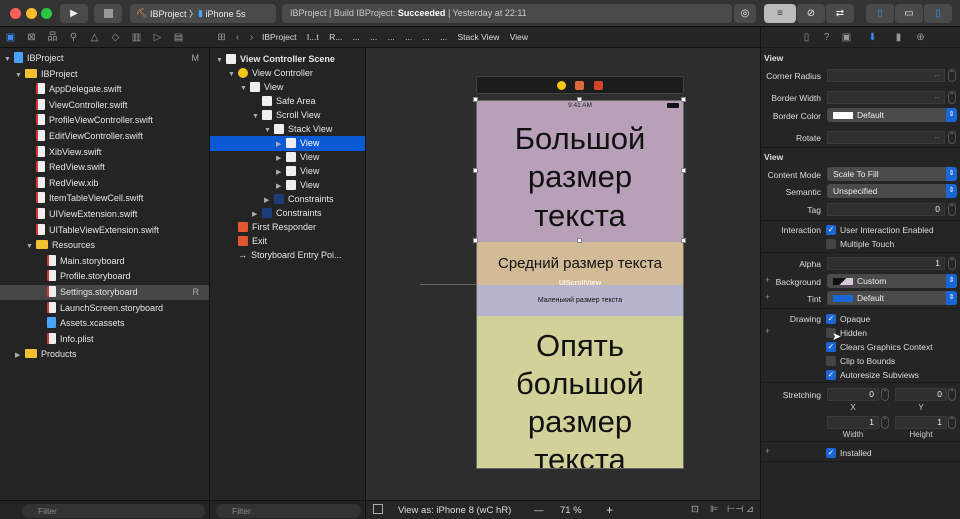  I want to click on back-icon: ‹, so click(237, 37).